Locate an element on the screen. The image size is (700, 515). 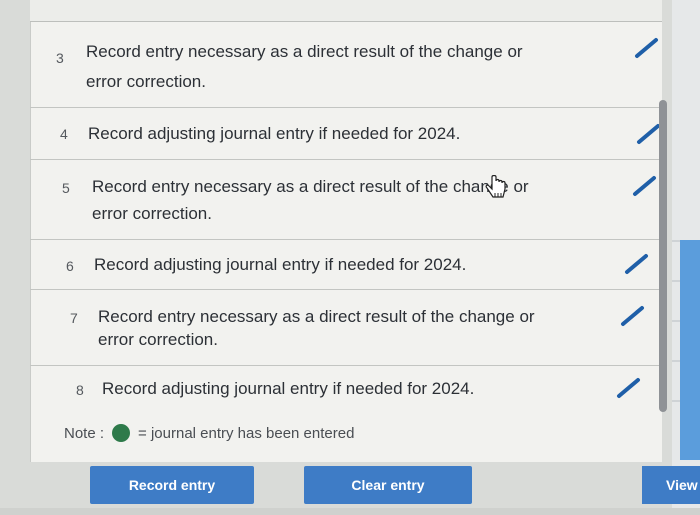
row-number: 8 is located at coordinates (80, 390).